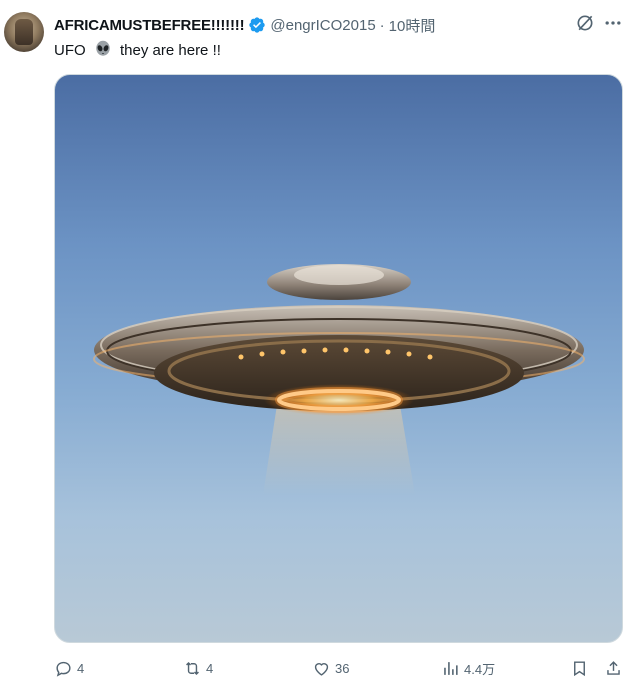 Image resolution: width=642 pixels, height=686 pixels. Describe the element at coordinates (257, 25) in the screenshot. I see `verified-badge-icon` at that location.